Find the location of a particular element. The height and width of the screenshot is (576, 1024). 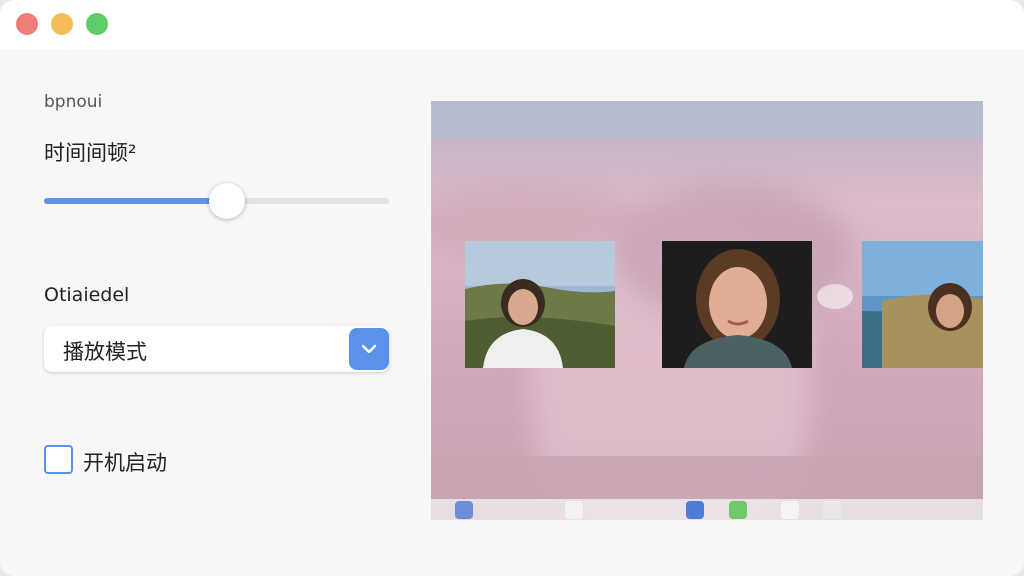

slider-thumb is located at coordinates (227, 201).